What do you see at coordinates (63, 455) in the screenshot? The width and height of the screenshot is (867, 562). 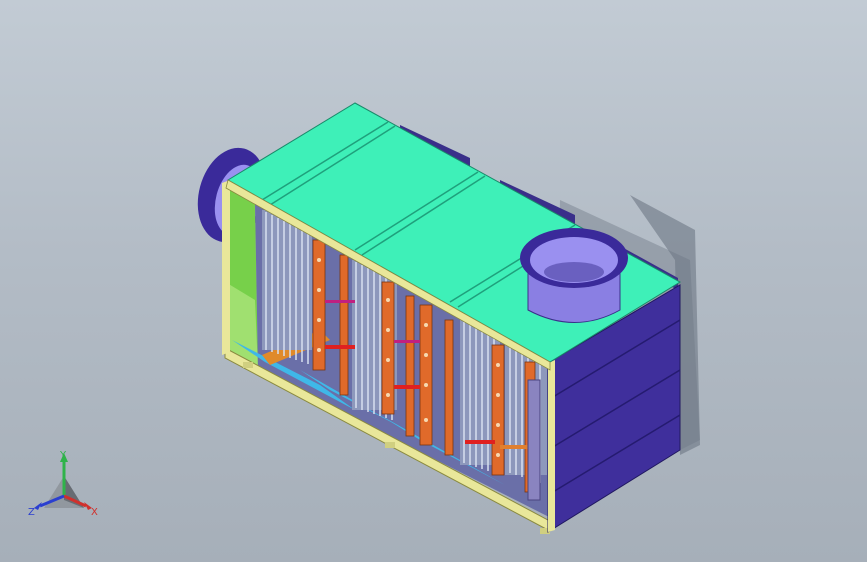 I see `y-axis-label: Y` at bounding box center [63, 455].